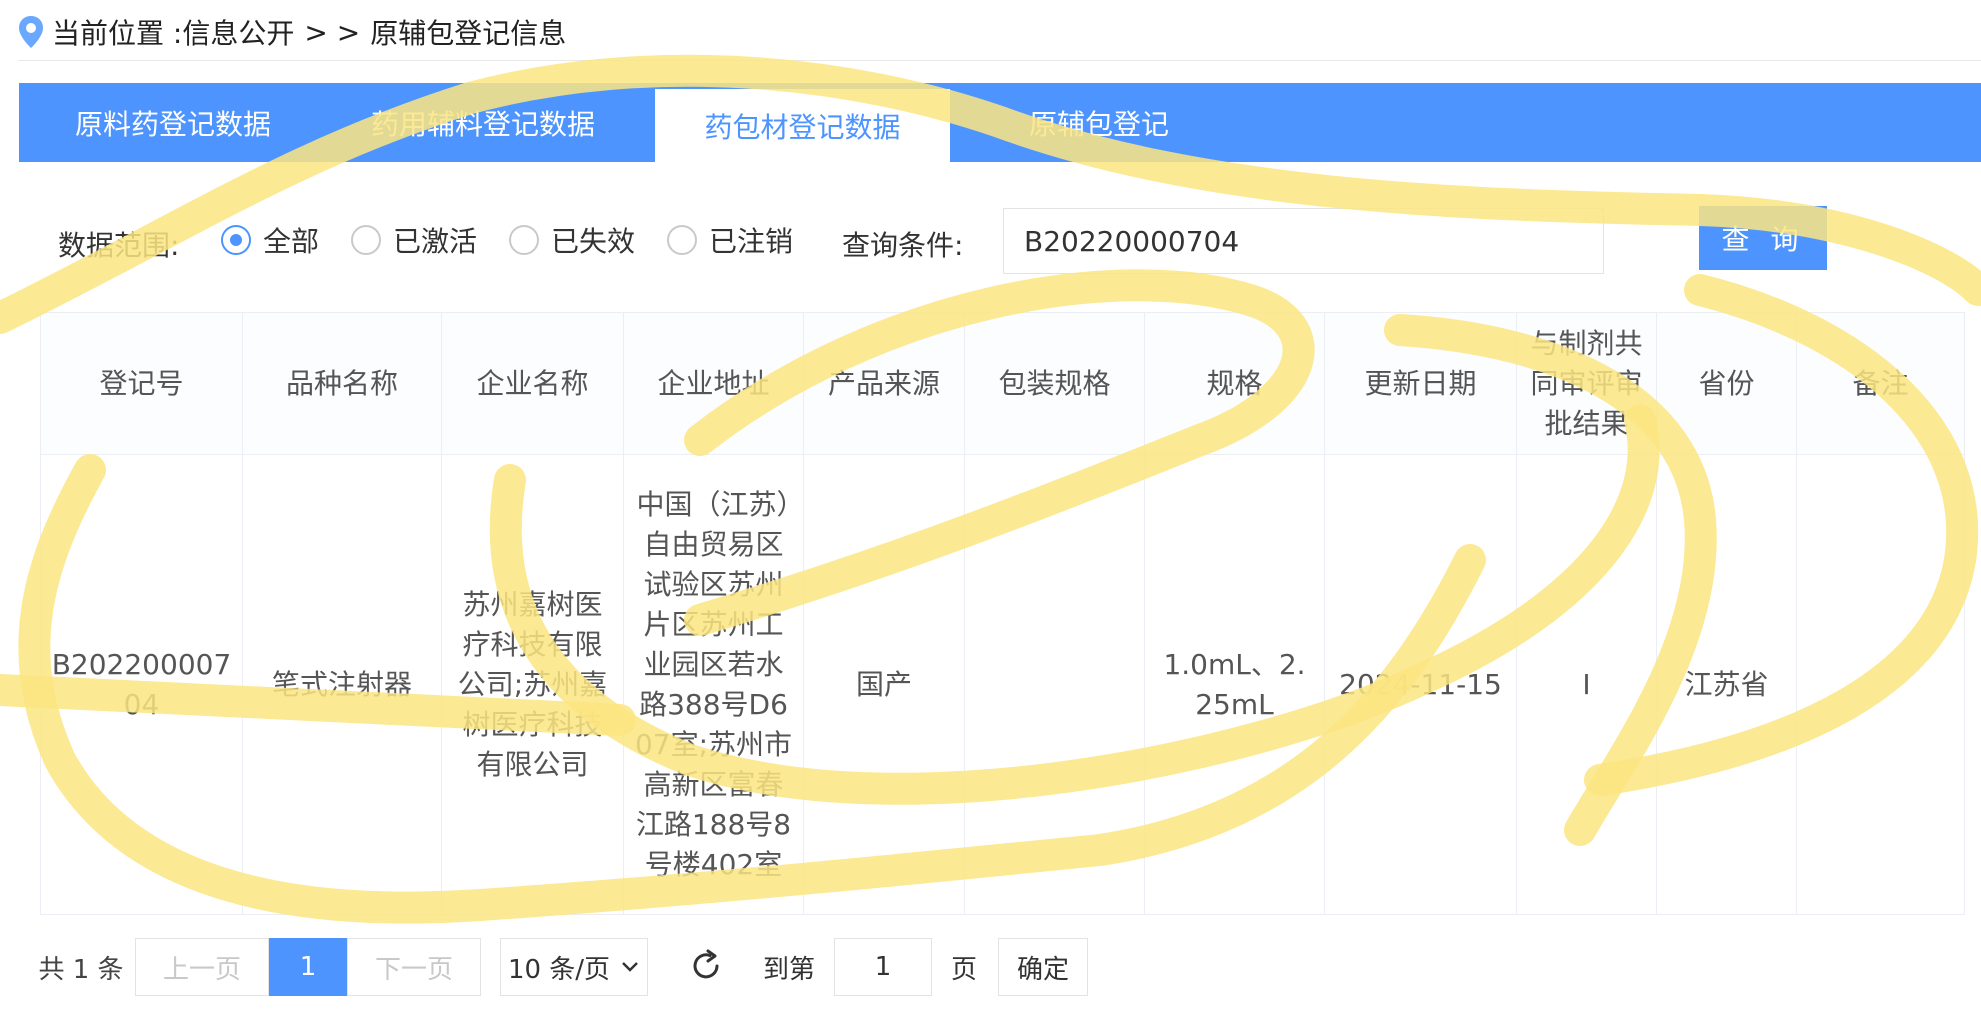 Image resolution: width=1981 pixels, height=1028 pixels. Describe the element at coordinates (308, 967) in the screenshot. I see `page-number-button: 1` at that location.